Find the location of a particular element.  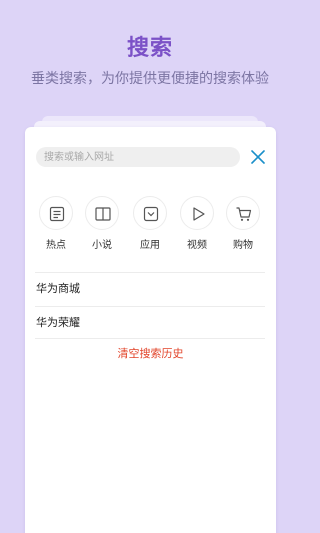

news-icon is located at coordinates (56, 213).